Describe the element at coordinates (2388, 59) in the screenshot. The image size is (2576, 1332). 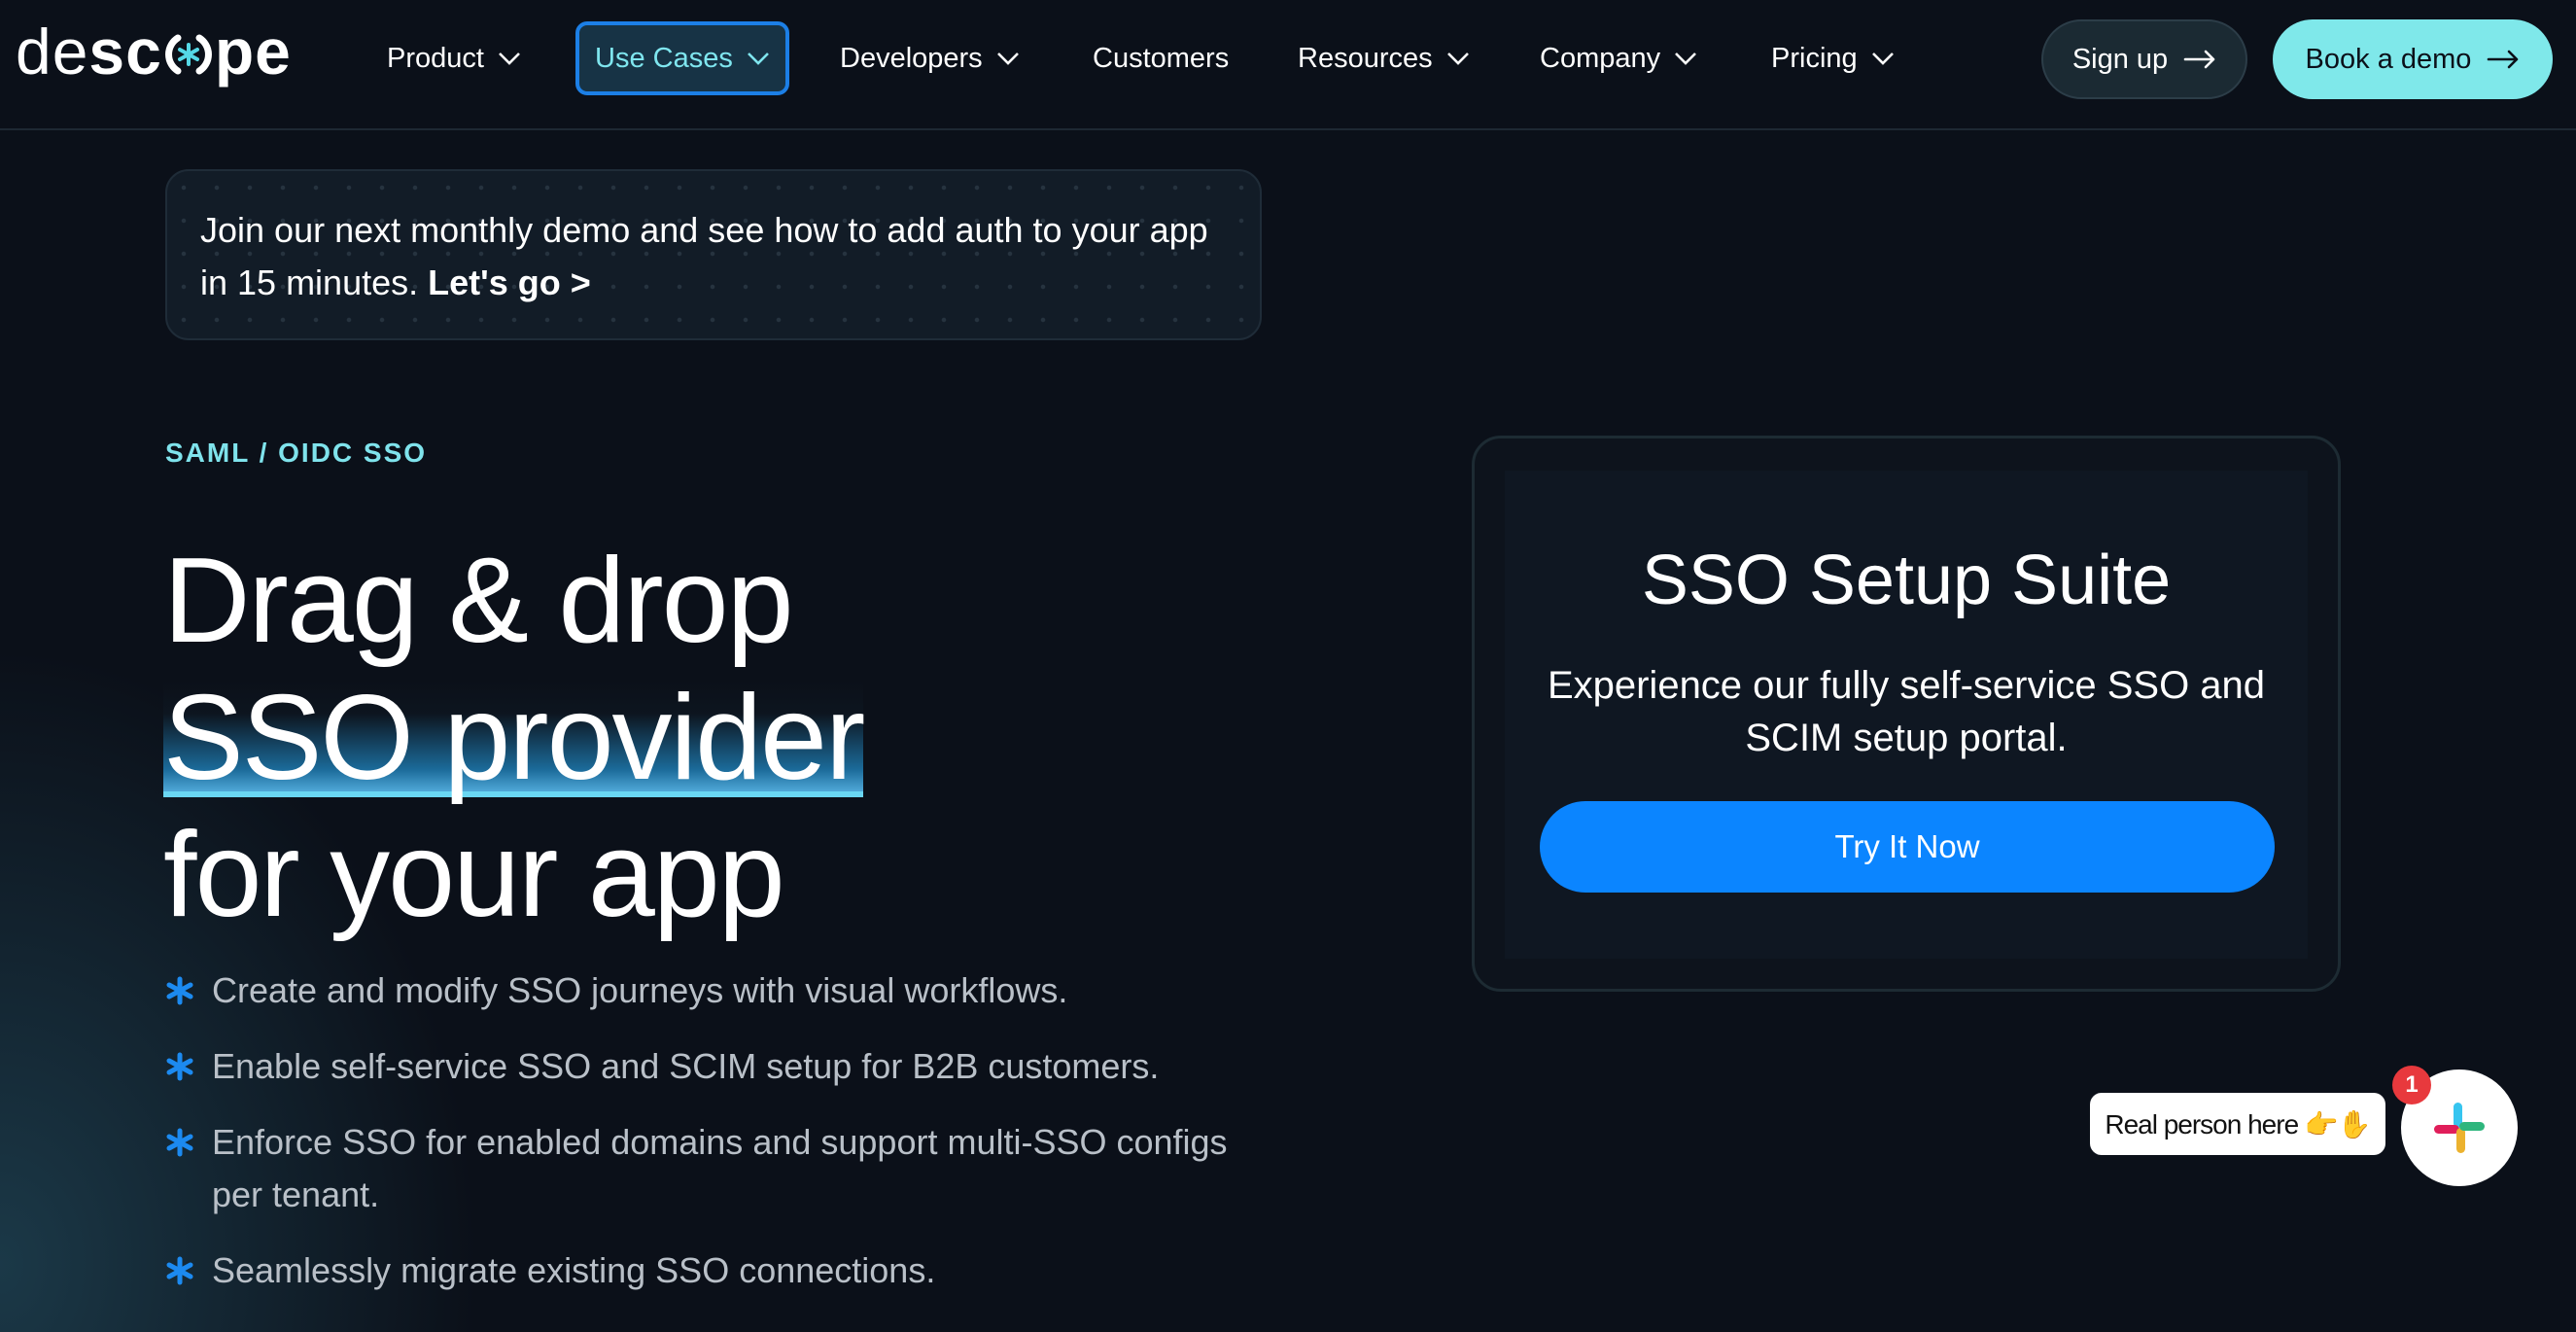
I see `book-demo-label: Book a demo` at that location.